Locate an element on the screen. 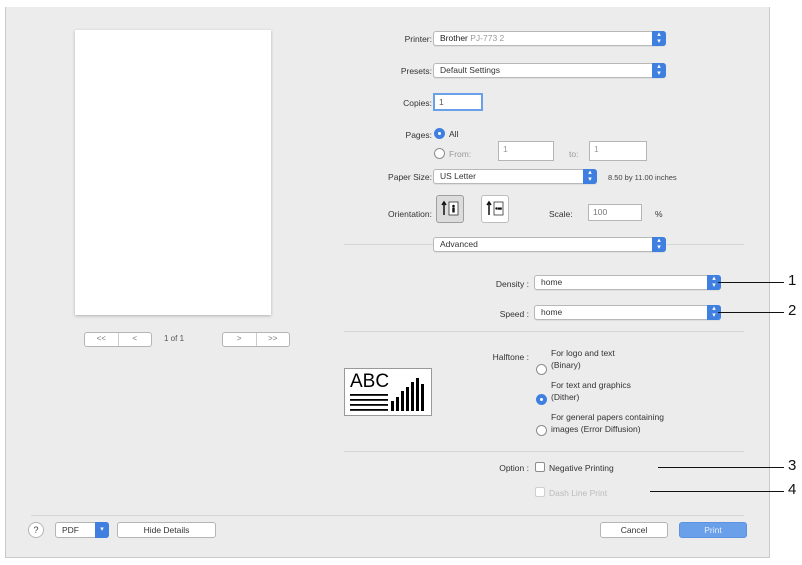 Image resolution: width=802 pixels, height=565 pixels. negative-printing-label: Negative Printing is located at coordinates (581, 468).